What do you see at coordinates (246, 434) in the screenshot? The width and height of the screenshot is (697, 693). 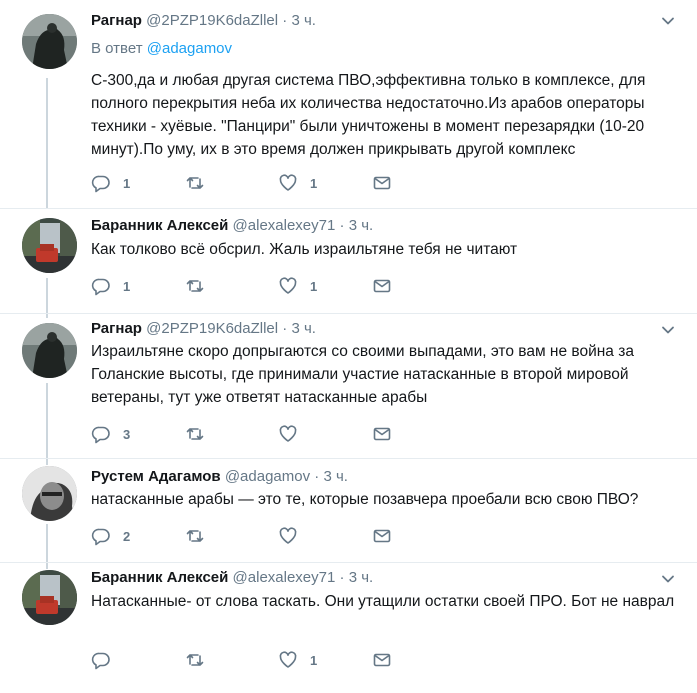 I see `tweet-actions: 3` at bounding box center [246, 434].